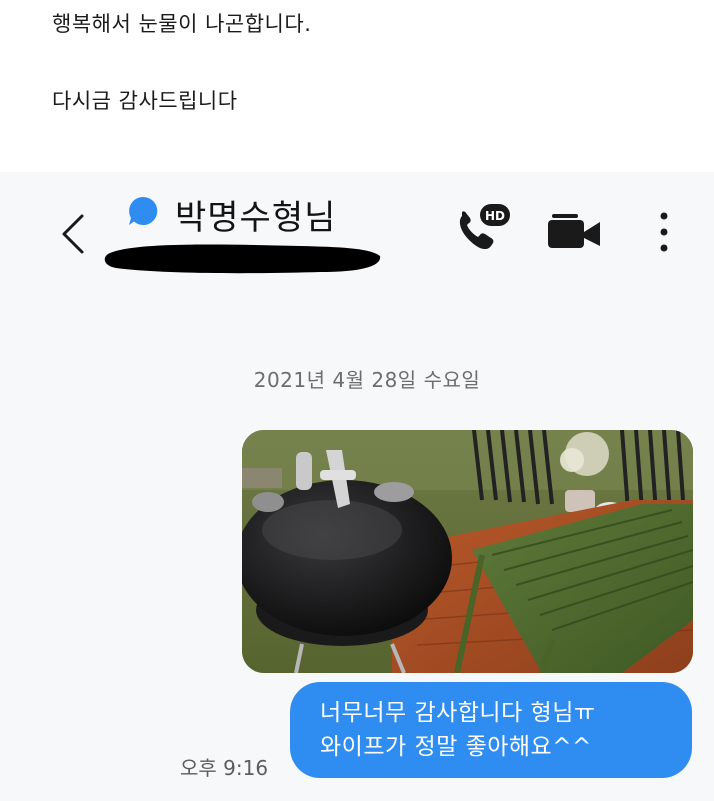  What do you see at coordinates (458, 713) in the screenshot?
I see `message-line: 너무너무 감사합니다 형님ㅠ` at bounding box center [458, 713].